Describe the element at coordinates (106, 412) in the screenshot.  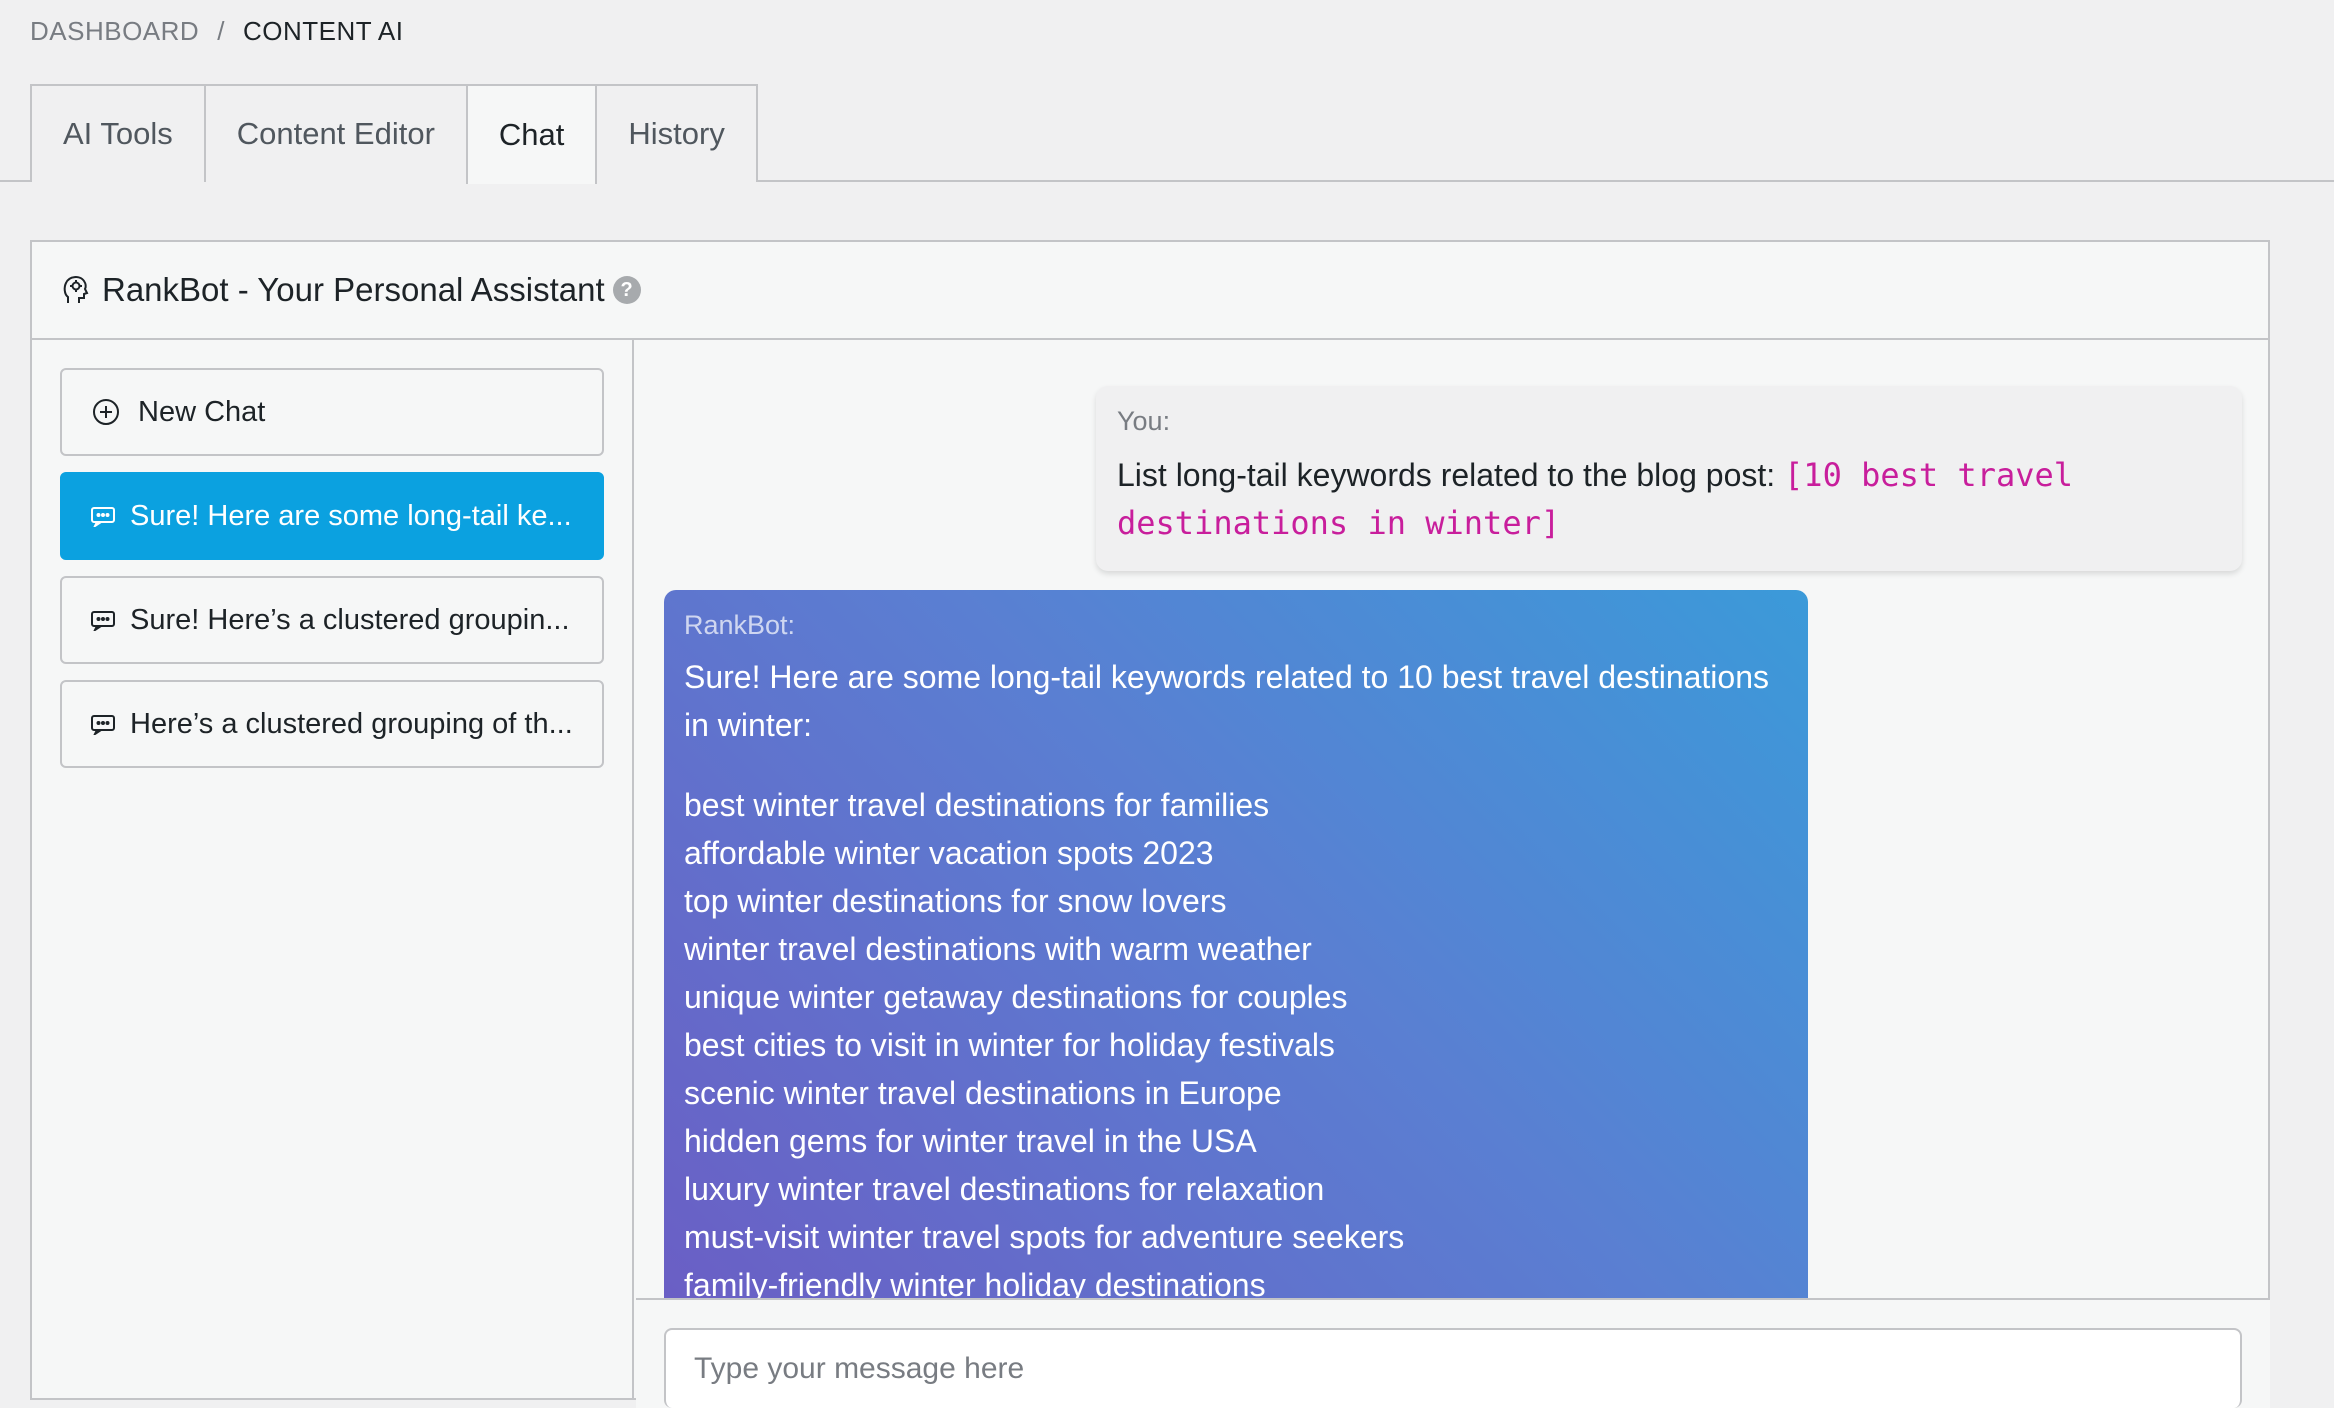
I see `plus-circle-icon` at that location.